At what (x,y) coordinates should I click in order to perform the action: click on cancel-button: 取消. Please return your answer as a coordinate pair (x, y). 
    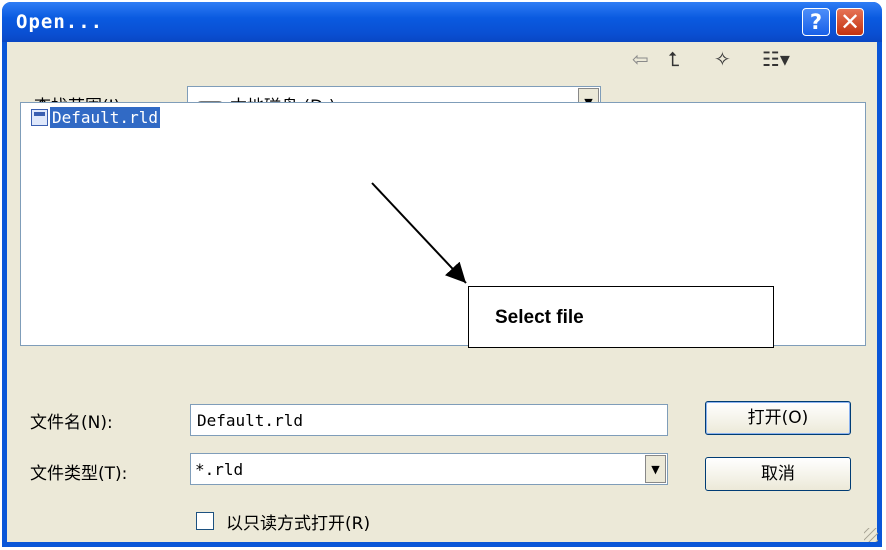
    Looking at the image, I should click on (778, 474).